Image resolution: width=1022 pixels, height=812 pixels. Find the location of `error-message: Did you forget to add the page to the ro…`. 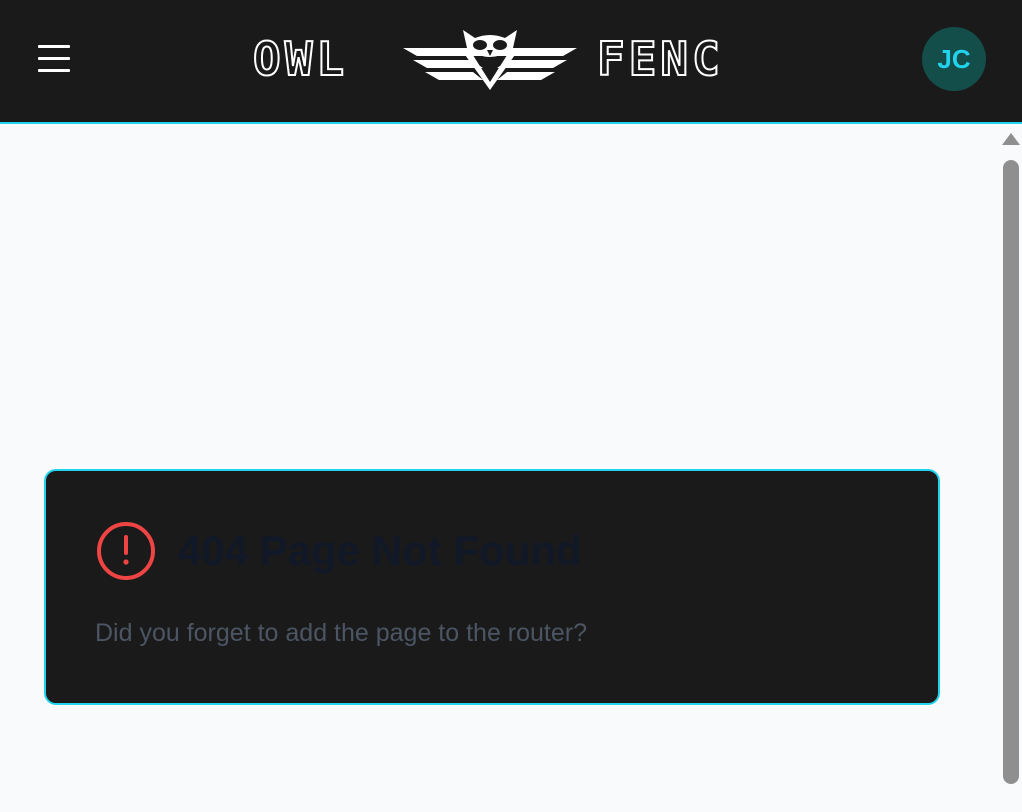

error-message: Did you forget to add the page to the ro… is located at coordinates (341, 633).